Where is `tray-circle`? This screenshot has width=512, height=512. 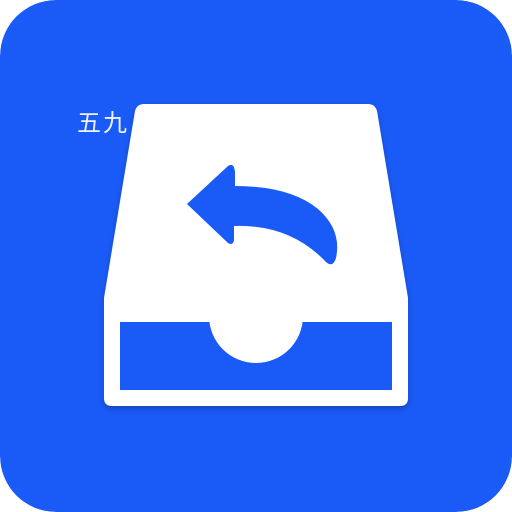
tray-circle is located at coordinates (256, 316).